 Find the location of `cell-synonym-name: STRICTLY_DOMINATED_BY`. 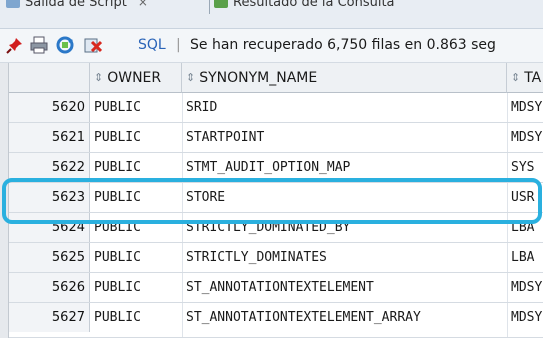

cell-synonym-name: STRICTLY_DOMINATED_BY is located at coordinates (344, 227).